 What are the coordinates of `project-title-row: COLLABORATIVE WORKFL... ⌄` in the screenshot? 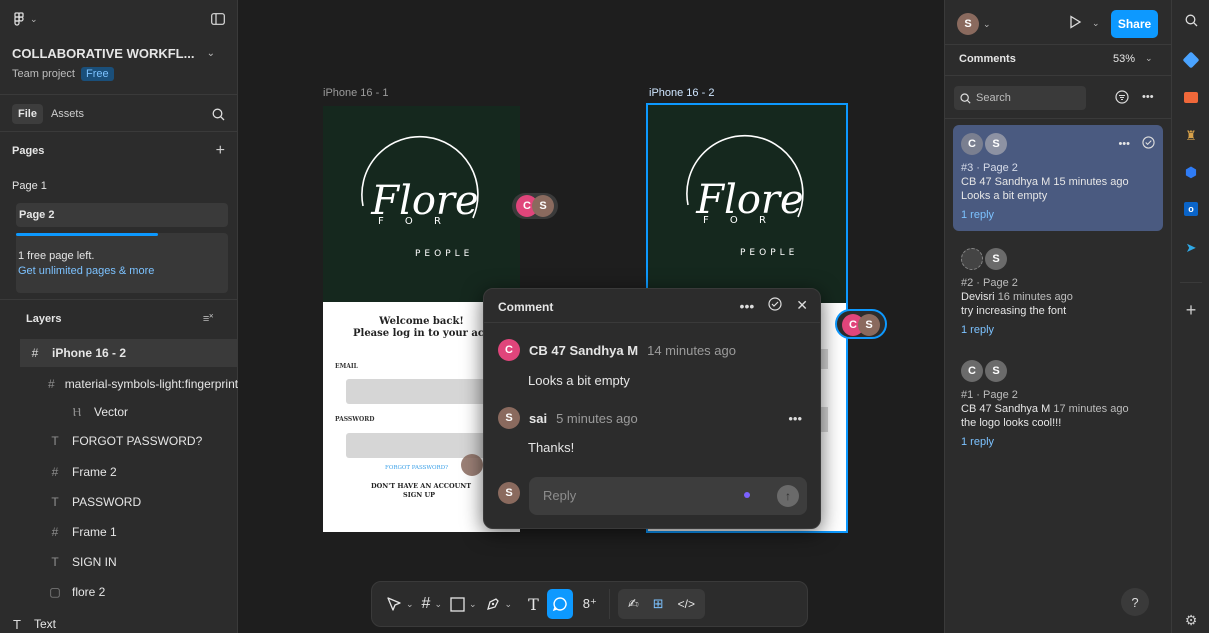 It's located at (118, 53).